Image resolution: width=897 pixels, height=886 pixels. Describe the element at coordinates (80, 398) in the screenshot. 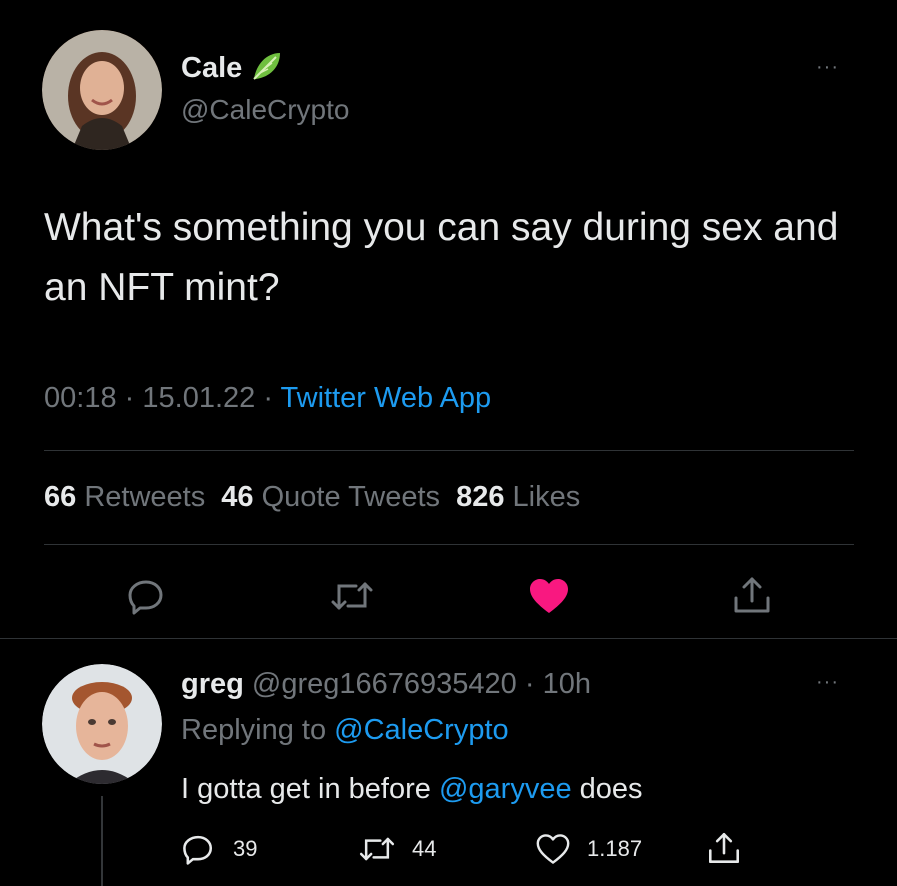

I see `tweet-time: 00:18` at that location.